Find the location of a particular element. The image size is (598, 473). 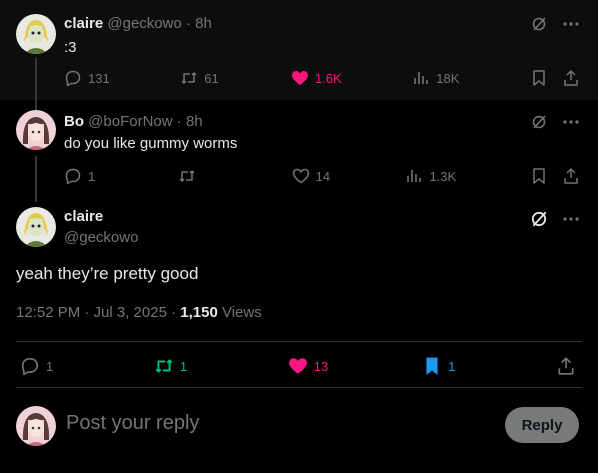

tweet-meta: 12:52 PM · Jul 3, 2025 · 1,150 Views is located at coordinates (139, 312).